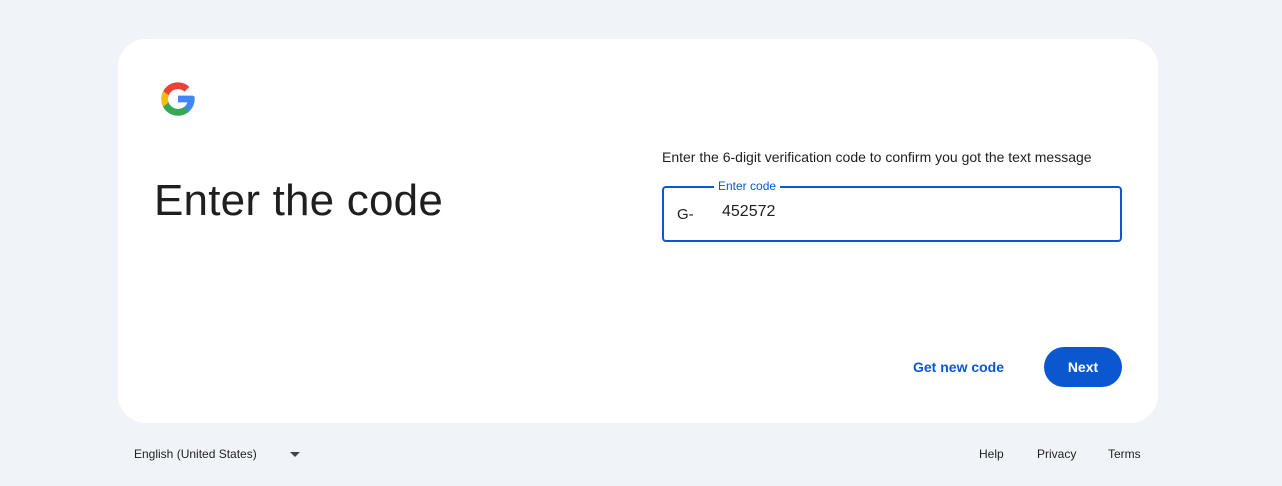  Describe the element at coordinates (195, 454) in the screenshot. I see `language-label: English (United States)` at that location.